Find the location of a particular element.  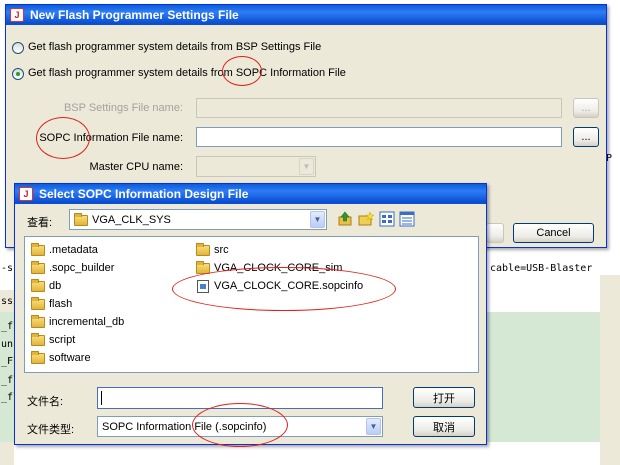

master-cpu-combo: ▼ is located at coordinates (256, 166).